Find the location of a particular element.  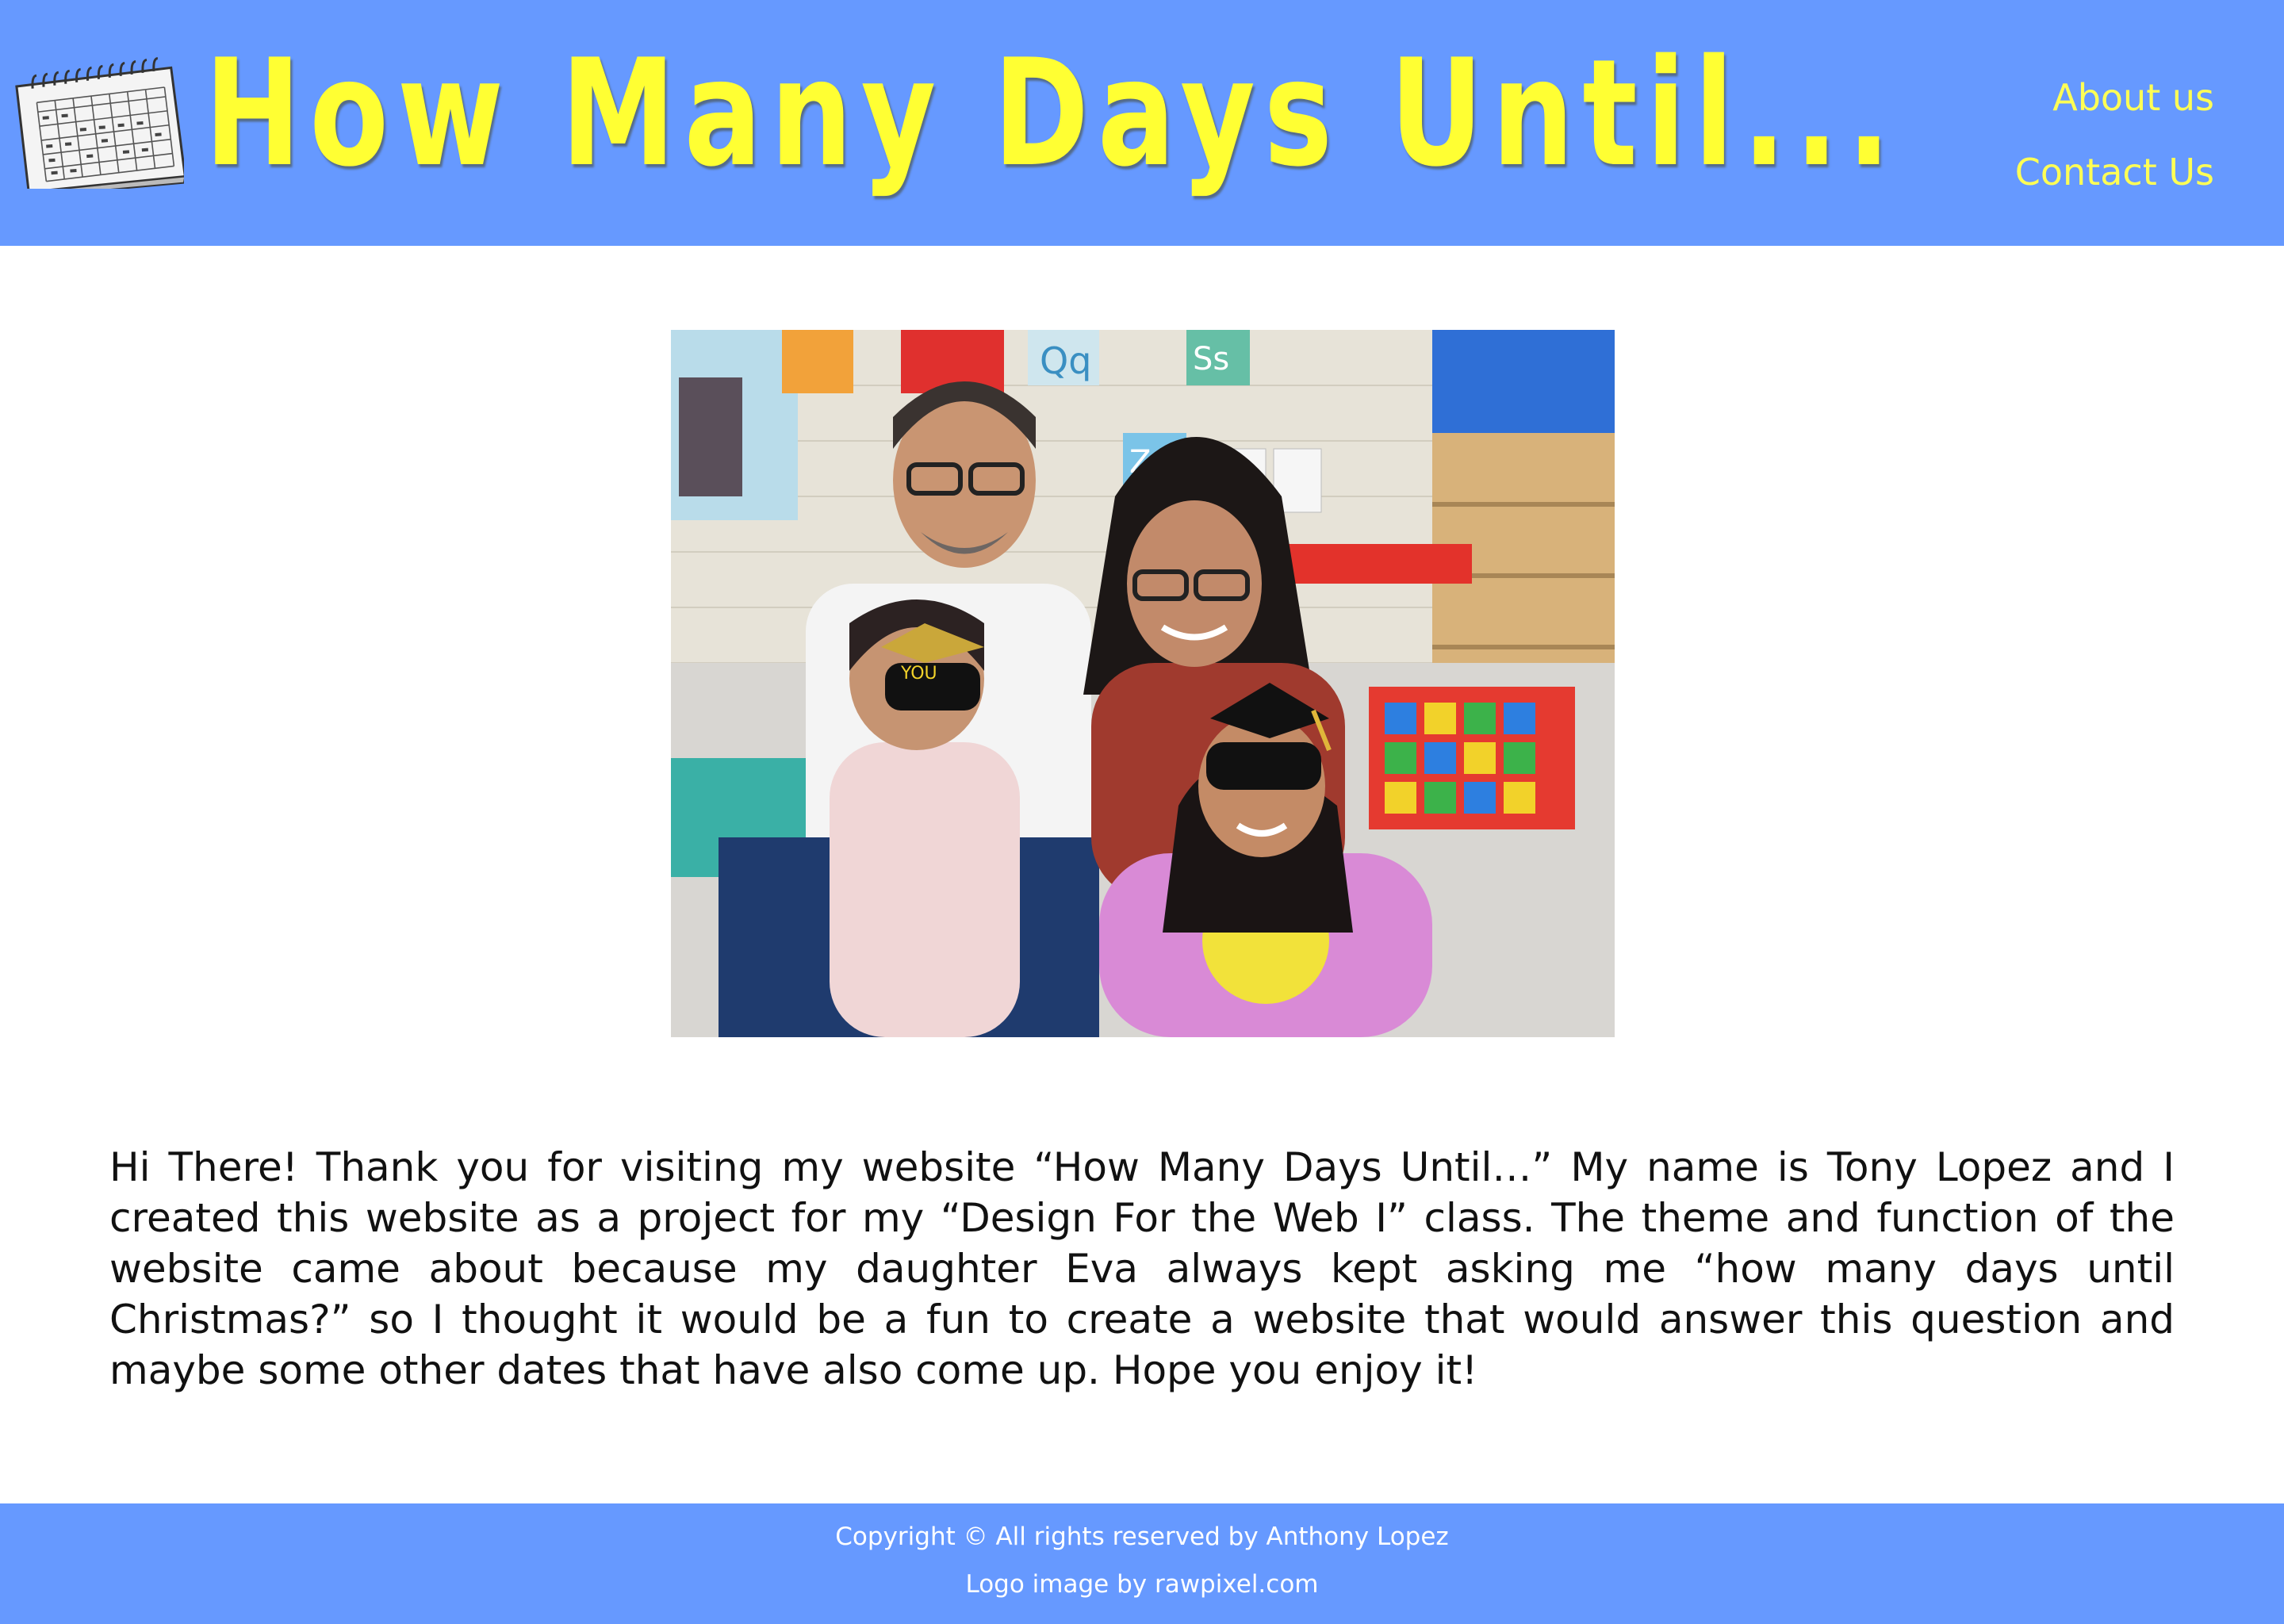

svg-text: YOU is located at coordinates (918, 674).